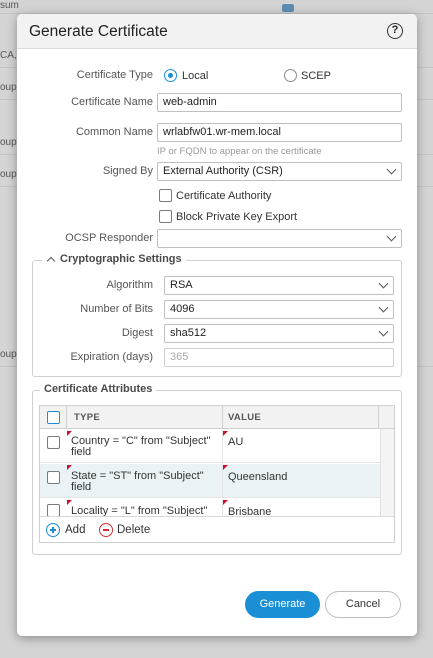 Image resolution: width=433 pixels, height=658 pixels. What do you see at coordinates (133, 530) in the screenshot?
I see `delete-button: Delete` at bounding box center [133, 530].